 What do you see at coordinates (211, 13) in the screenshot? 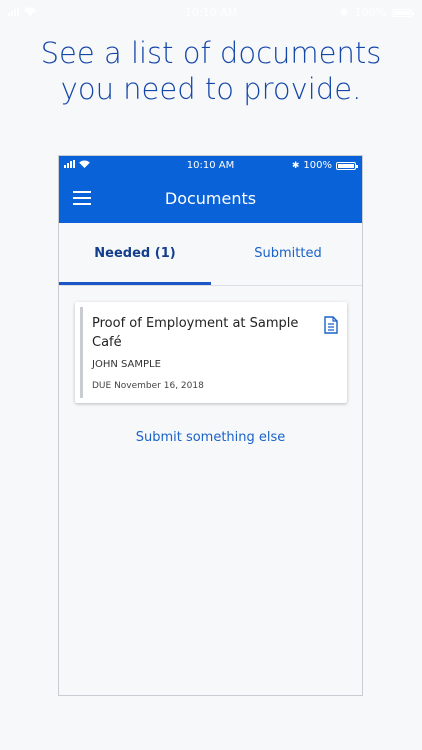
I see `outer-status-bar: 10:10 AM ✱ 100%` at bounding box center [211, 13].